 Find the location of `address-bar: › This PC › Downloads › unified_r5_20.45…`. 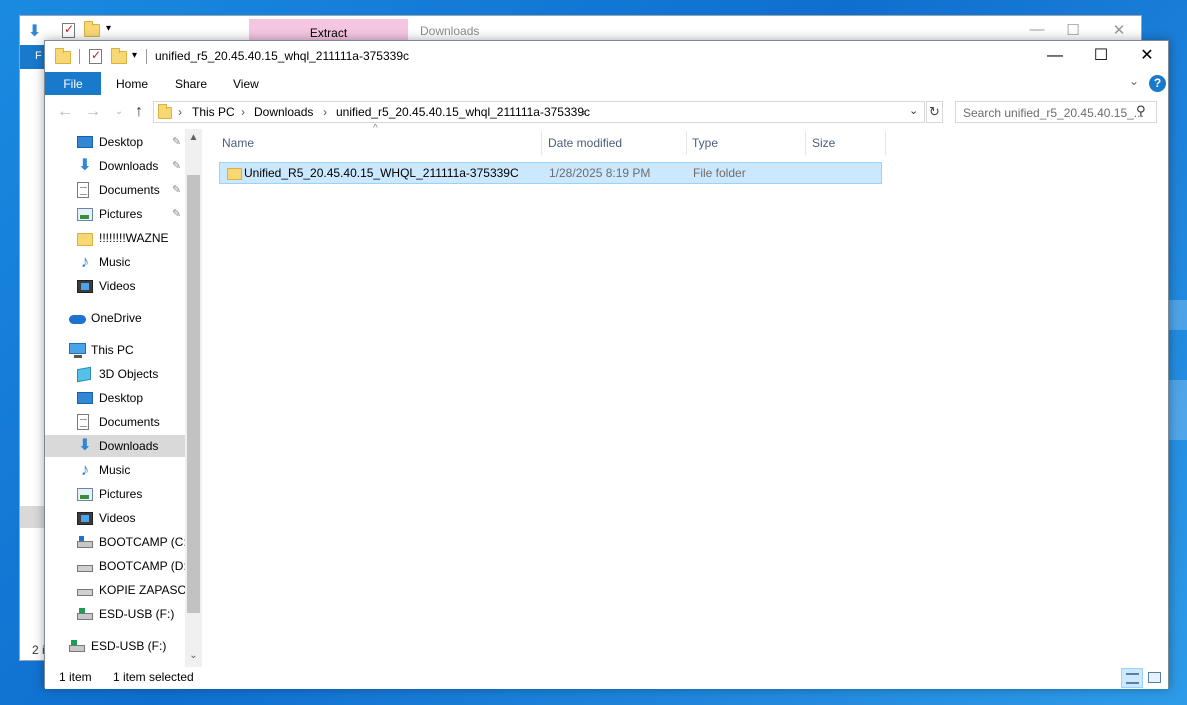

address-bar: › This PC › Downloads › unified_r5_20.45… is located at coordinates (539, 112).